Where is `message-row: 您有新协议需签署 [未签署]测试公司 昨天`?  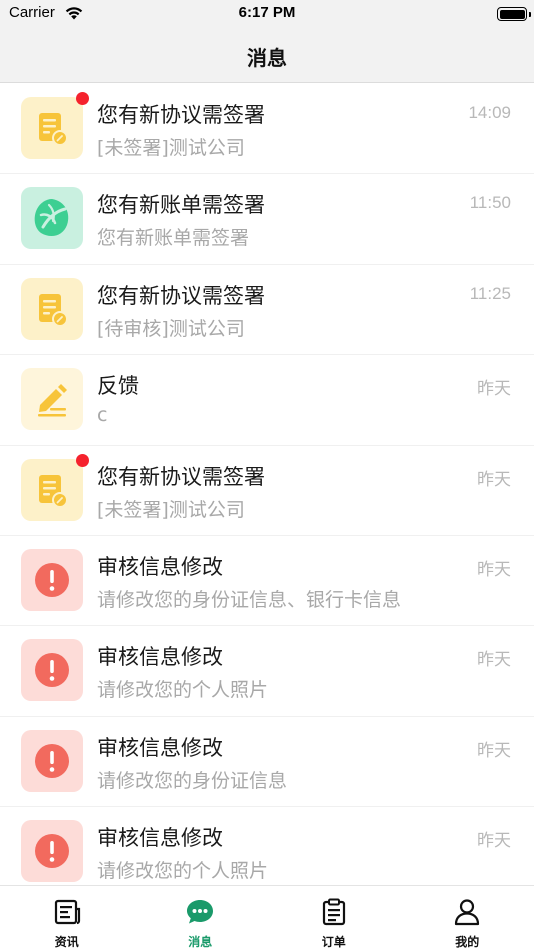
message-row: 您有新协议需签署 [未签署]测试公司 昨天 is located at coordinates (267, 490).